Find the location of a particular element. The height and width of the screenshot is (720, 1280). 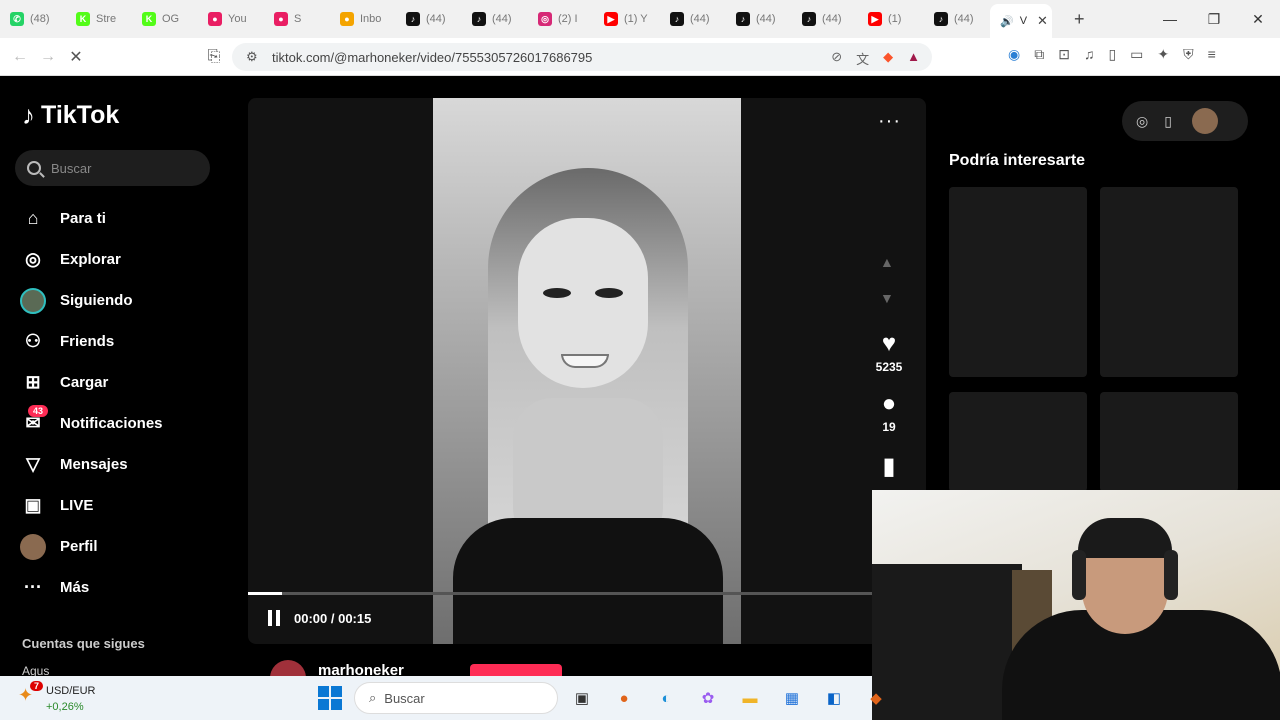

sidebar-item-label: Perfil is located at coordinates (79, 546).